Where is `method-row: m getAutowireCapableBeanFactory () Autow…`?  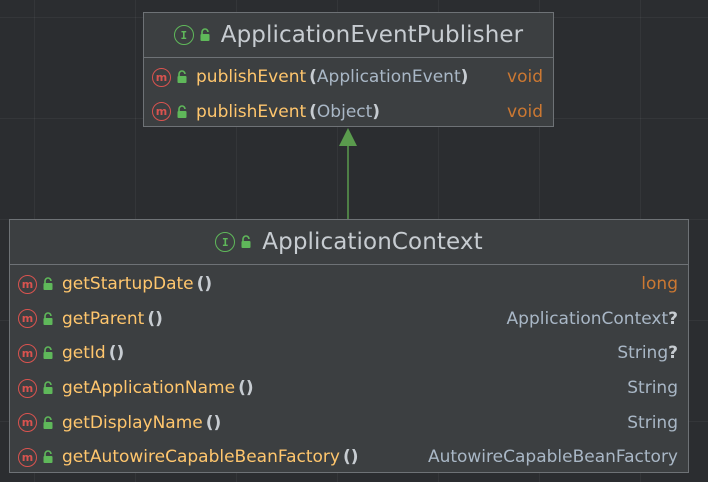
method-row: m getAutowireCapableBeanFactory () Autow… is located at coordinates (349, 457).